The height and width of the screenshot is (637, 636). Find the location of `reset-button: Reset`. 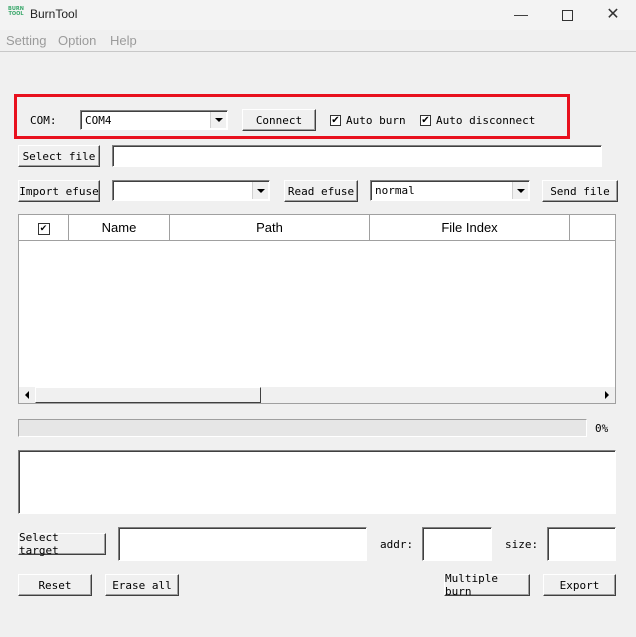

reset-button: Reset is located at coordinates (55, 585).